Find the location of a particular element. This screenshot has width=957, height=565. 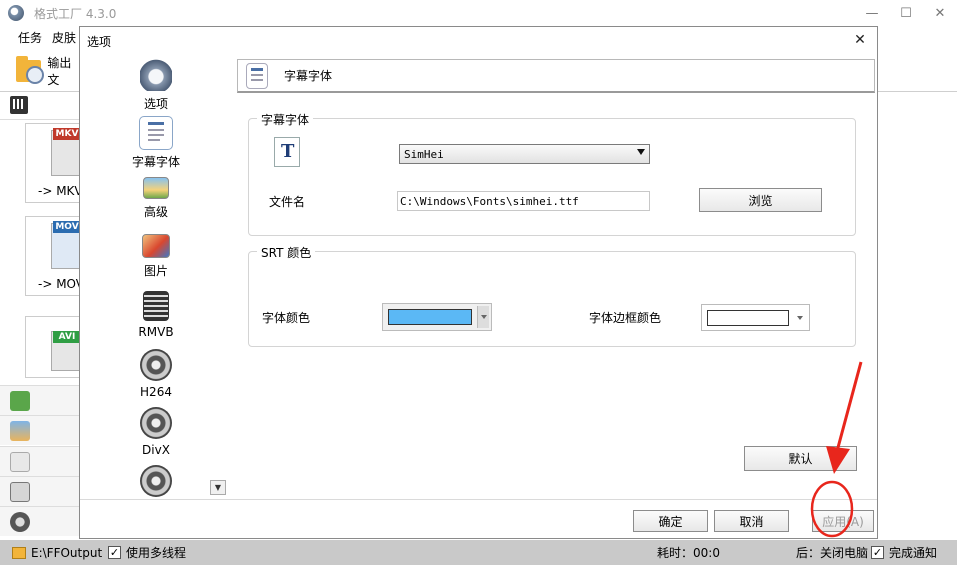

window-controls: — ☐ ✕ is located at coordinates (906, 13).